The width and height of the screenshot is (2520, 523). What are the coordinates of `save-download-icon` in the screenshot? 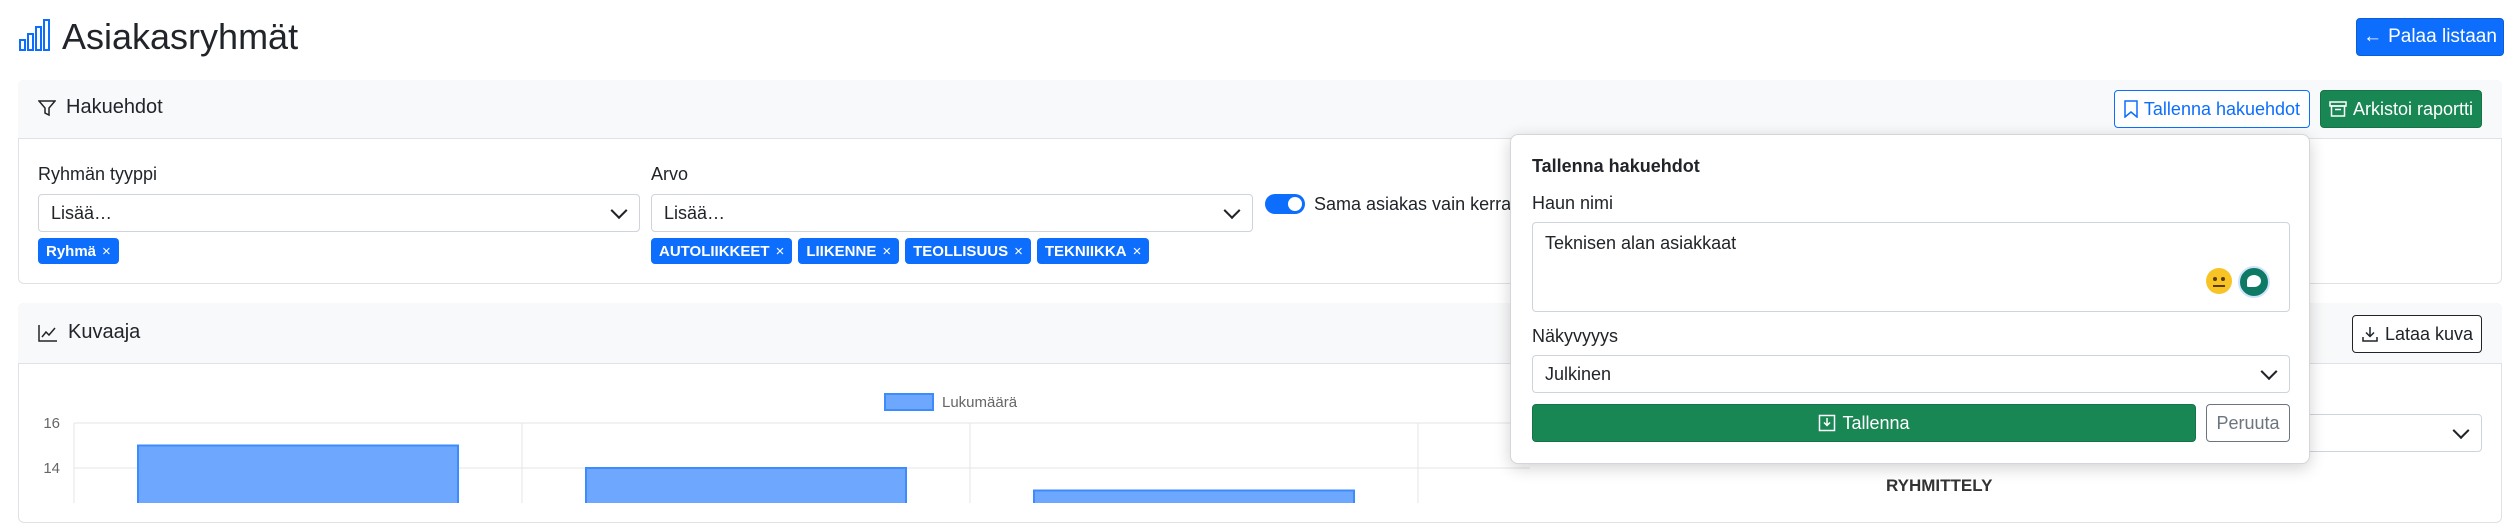 It's located at (1827, 423).